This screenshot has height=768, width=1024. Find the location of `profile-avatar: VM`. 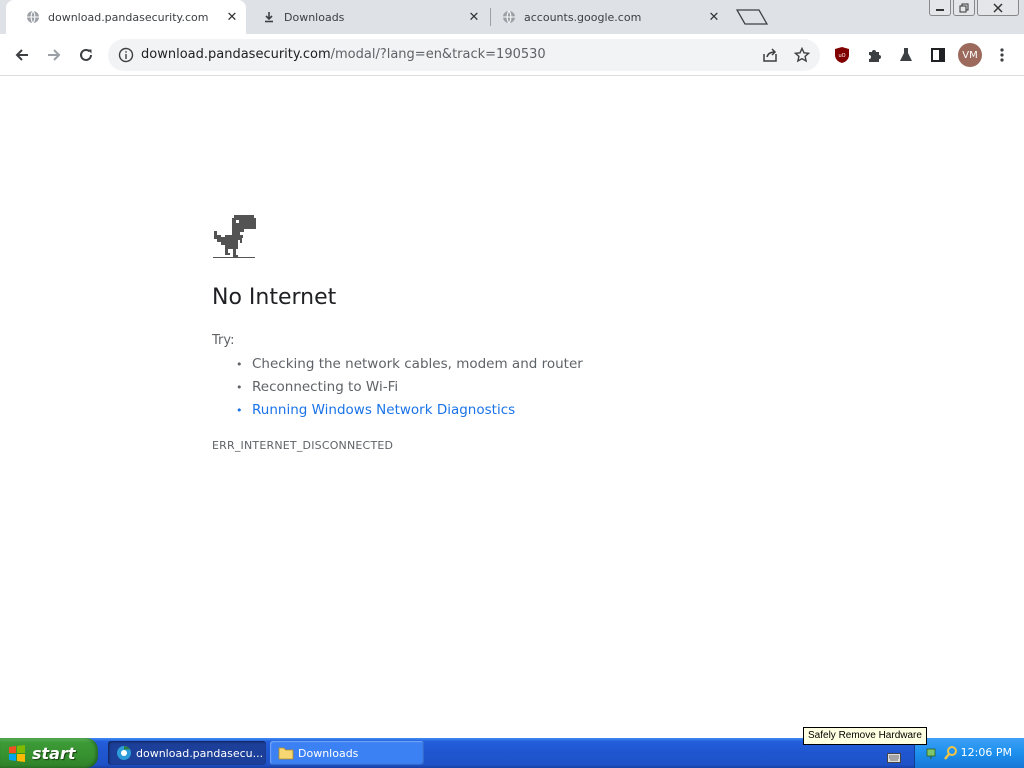

profile-avatar: VM is located at coordinates (970, 55).